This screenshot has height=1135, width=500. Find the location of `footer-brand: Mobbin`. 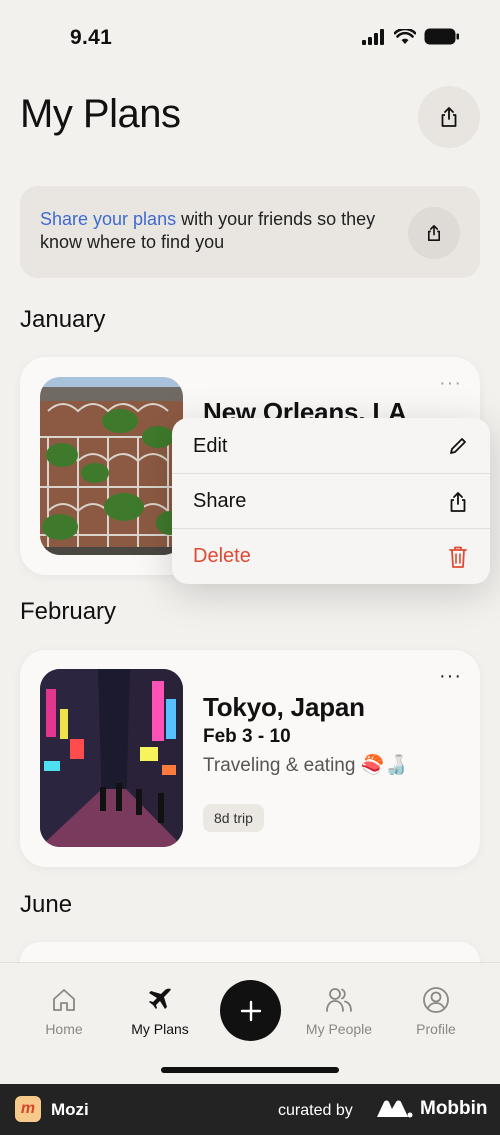

footer-brand: Mobbin is located at coordinates (432, 1109).